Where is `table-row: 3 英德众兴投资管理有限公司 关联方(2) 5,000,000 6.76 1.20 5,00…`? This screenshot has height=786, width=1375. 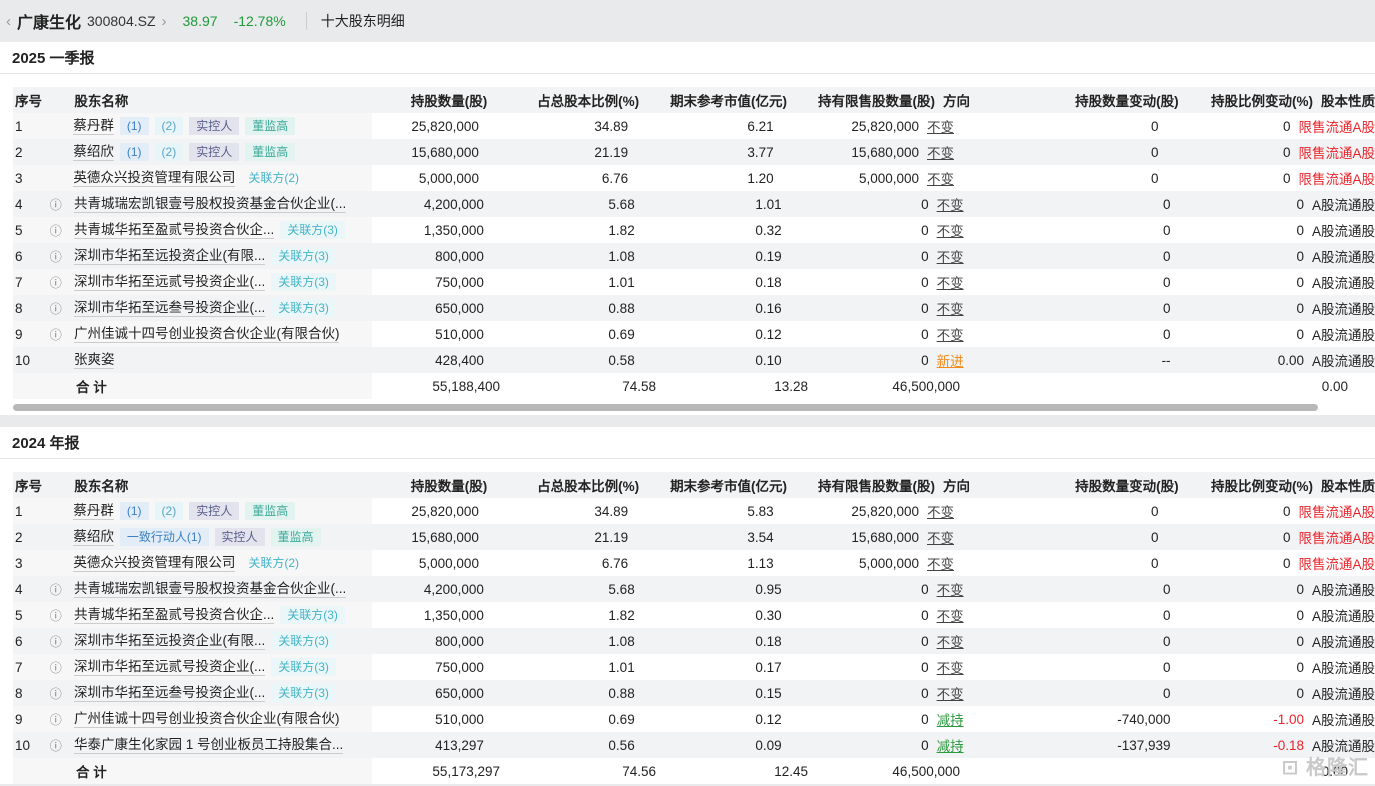 table-row: 3 英德众兴投资管理有限公司 关联方(2) 5,000,000 6.76 1.20 5,00… is located at coordinates (694, 178).